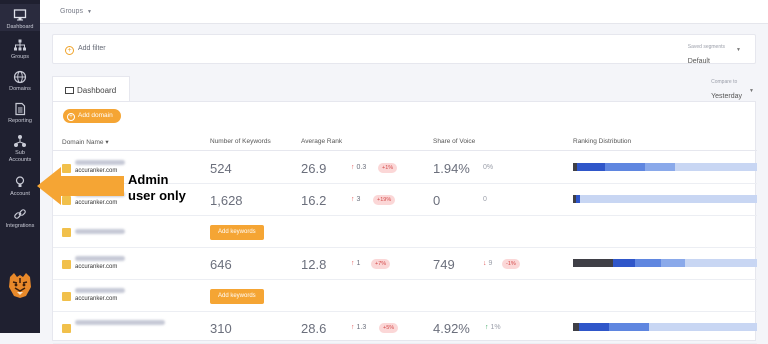 This screenshot has height=344, width=768. I want to click on share-of-voice-change-value: 9, so click(490, 263).